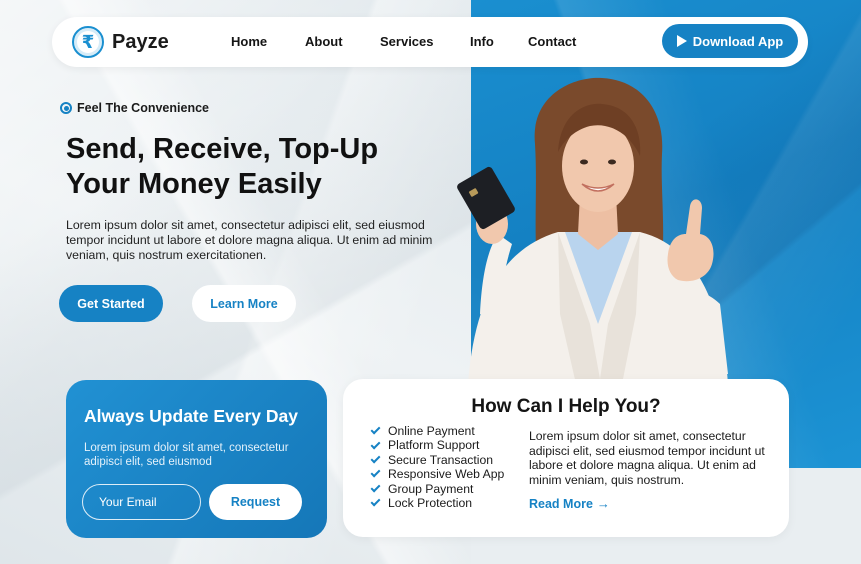 Image resolution: width=861 pixels, height=564 pixels. I want to click on hero-eyebrow: Feel The Convenience, so click(134, 108).